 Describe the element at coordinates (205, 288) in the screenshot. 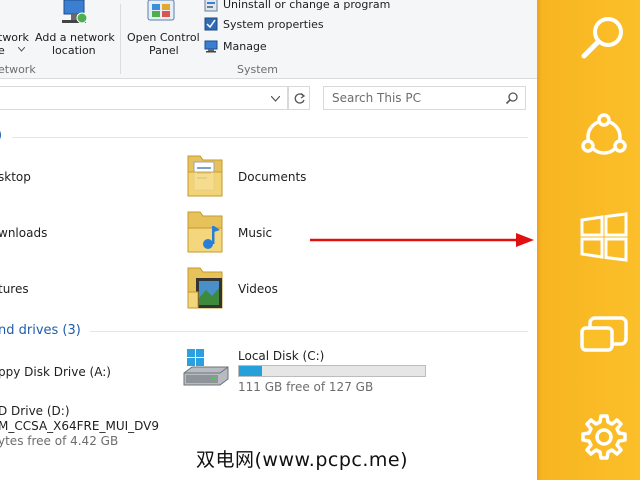

I see `videos-folder-icon` at that location.